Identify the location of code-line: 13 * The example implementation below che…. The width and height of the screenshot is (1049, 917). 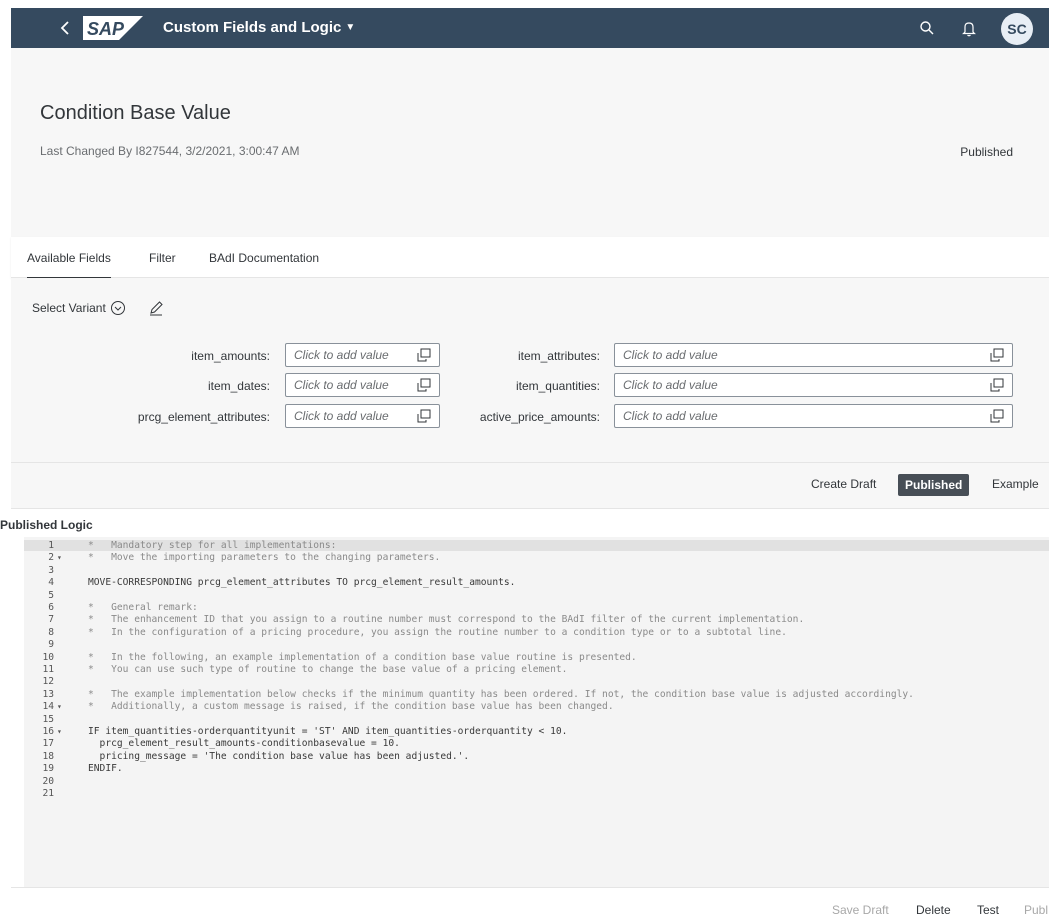
(536, 694).